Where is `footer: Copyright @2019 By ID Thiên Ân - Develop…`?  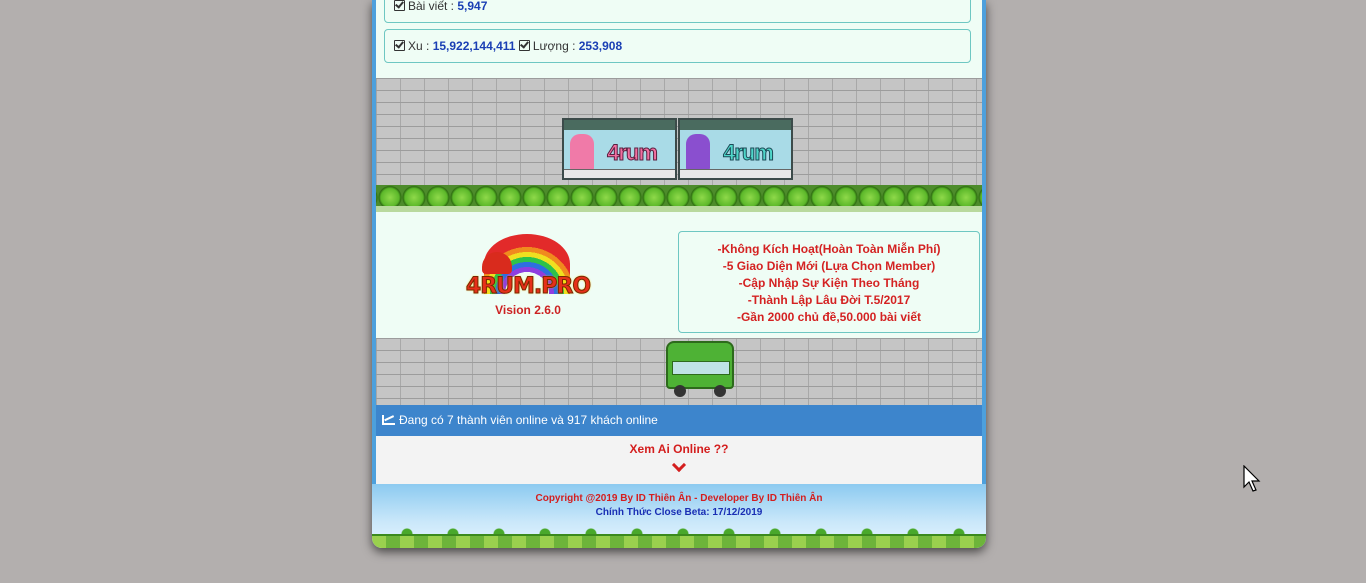 footer: Copyright @2019 By ID Thiên Ân - Develop… is located at coordinates (679, 516).